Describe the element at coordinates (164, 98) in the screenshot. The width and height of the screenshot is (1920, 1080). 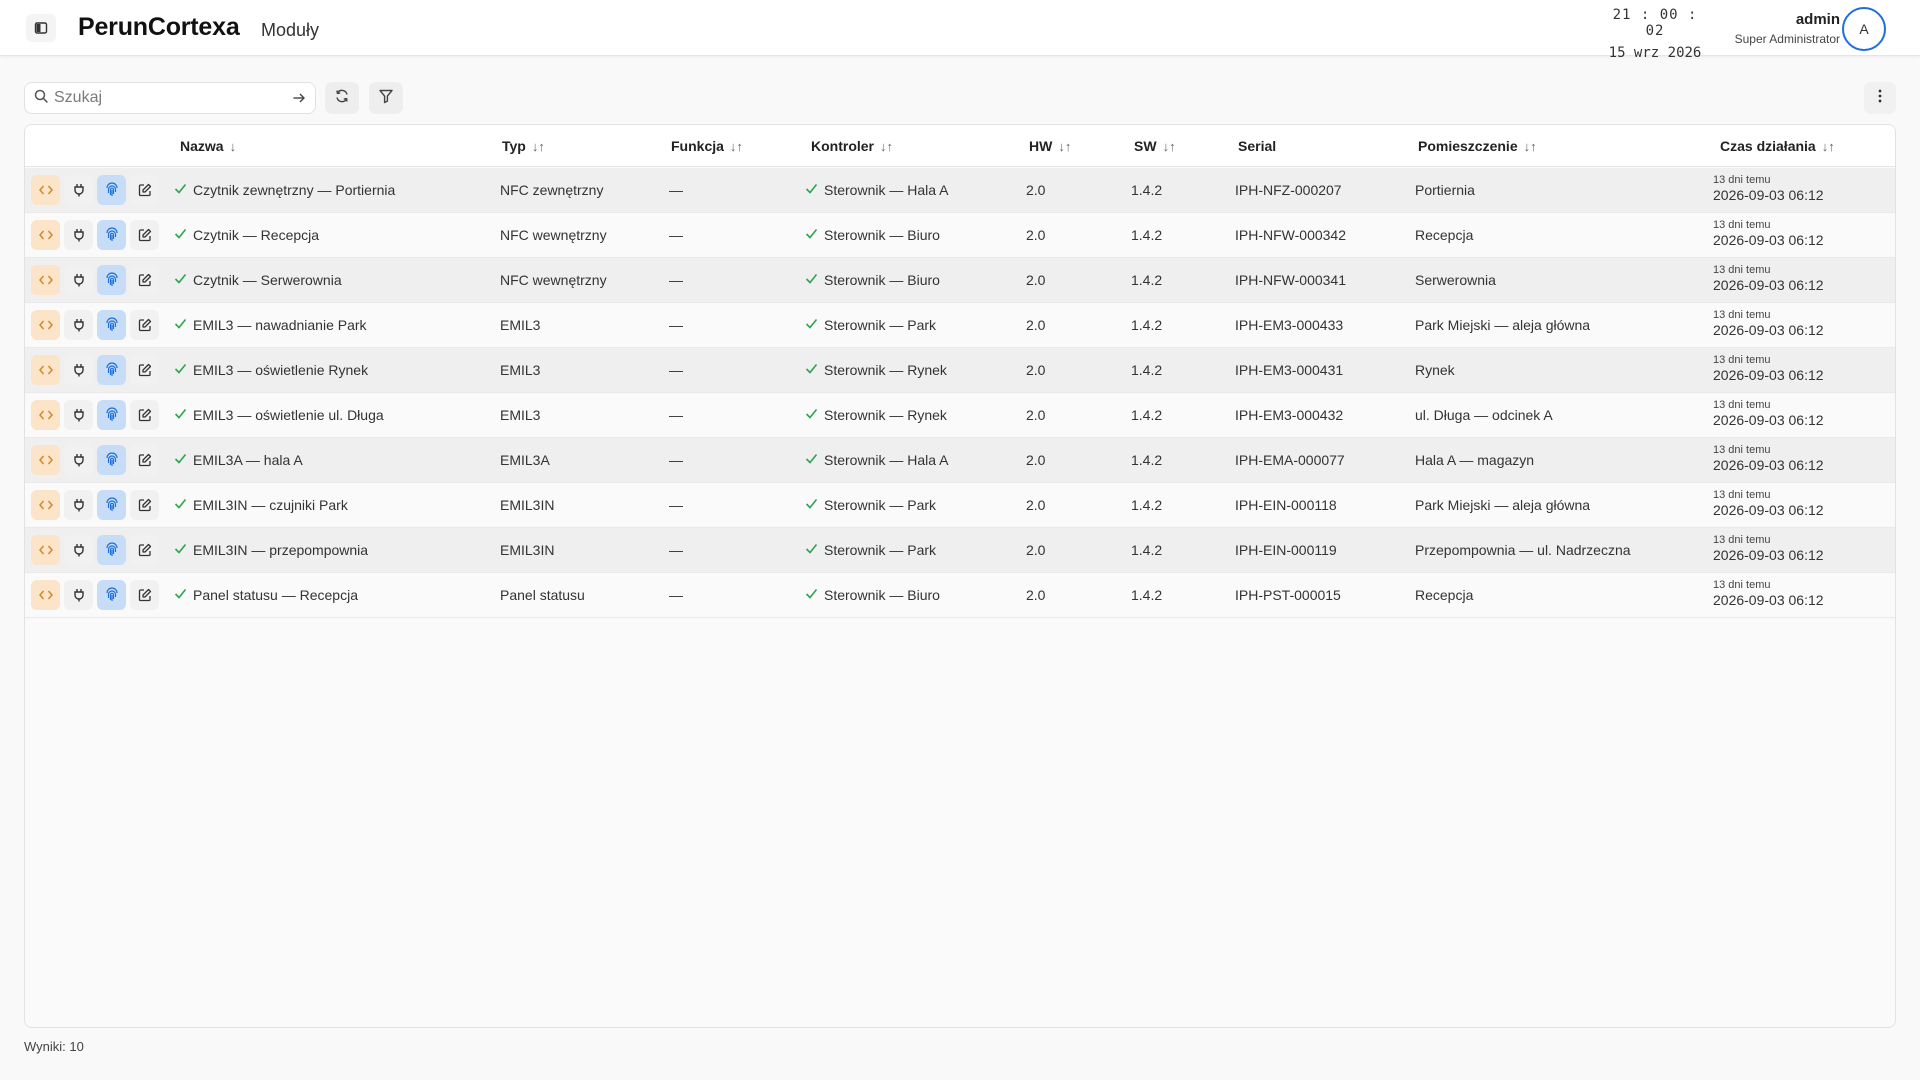
I see `search-input` at that location.